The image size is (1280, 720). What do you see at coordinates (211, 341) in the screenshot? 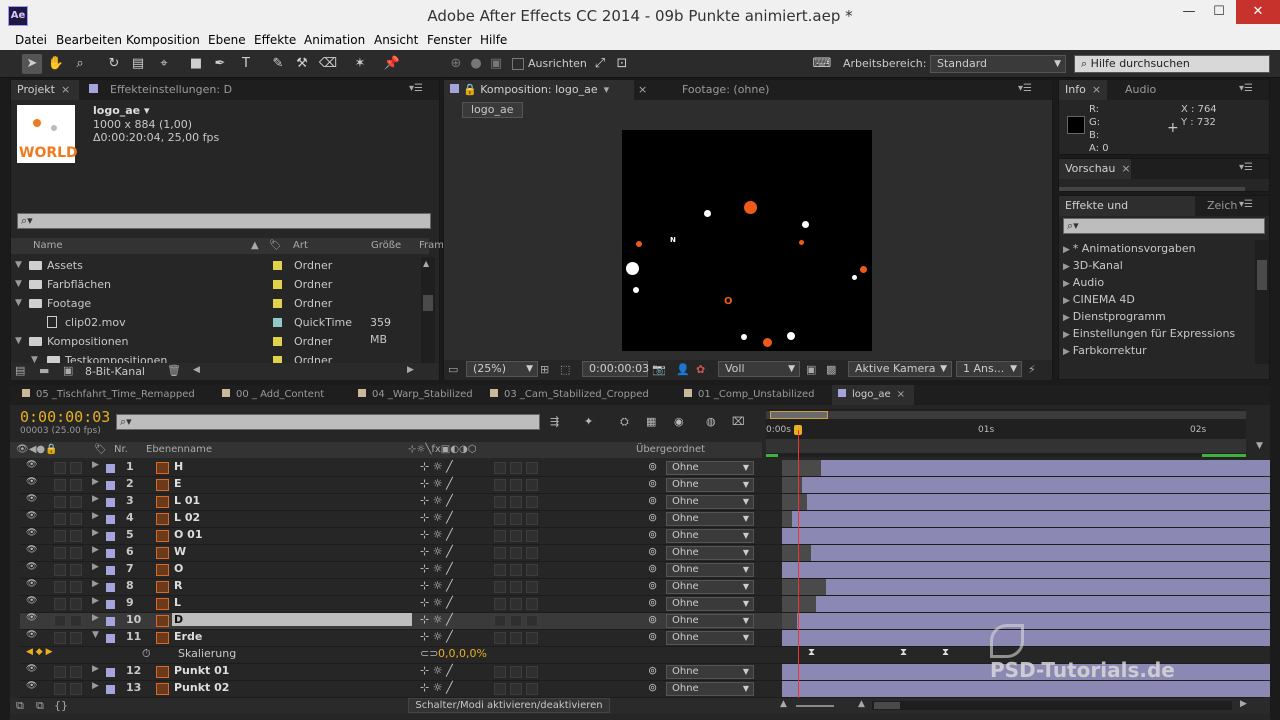
I see `project-row: ▼ Kompositionen Ordner` at bounding box center [211, 341].